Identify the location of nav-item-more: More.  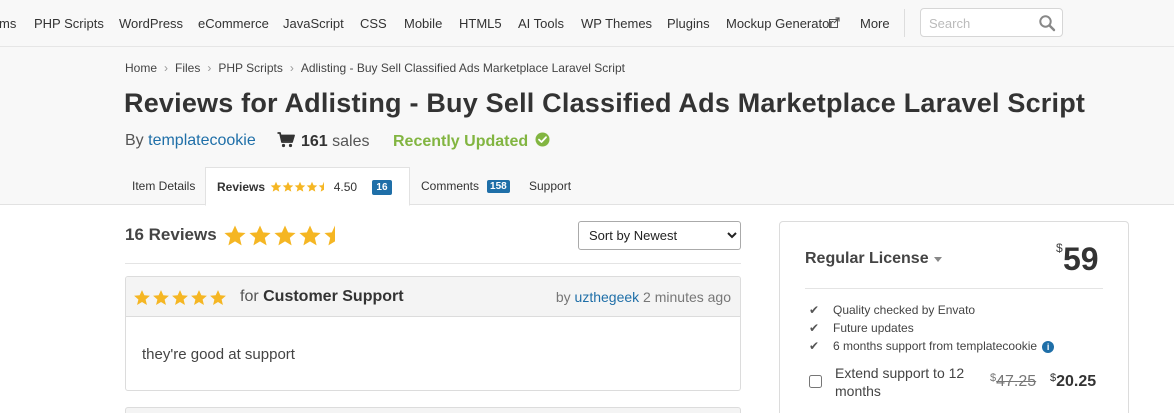
(875, 23).